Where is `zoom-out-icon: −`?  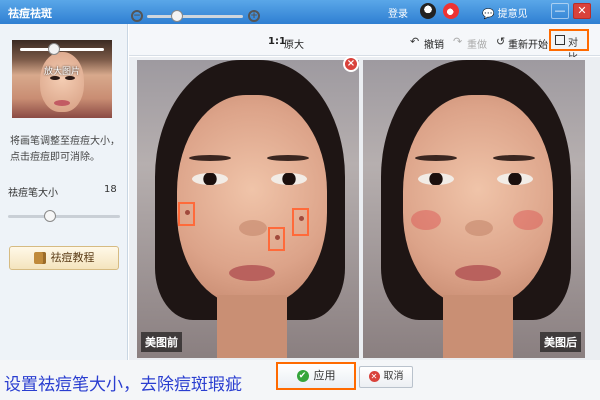 zoom-out-icon: − is located at coordinates (137, 16).